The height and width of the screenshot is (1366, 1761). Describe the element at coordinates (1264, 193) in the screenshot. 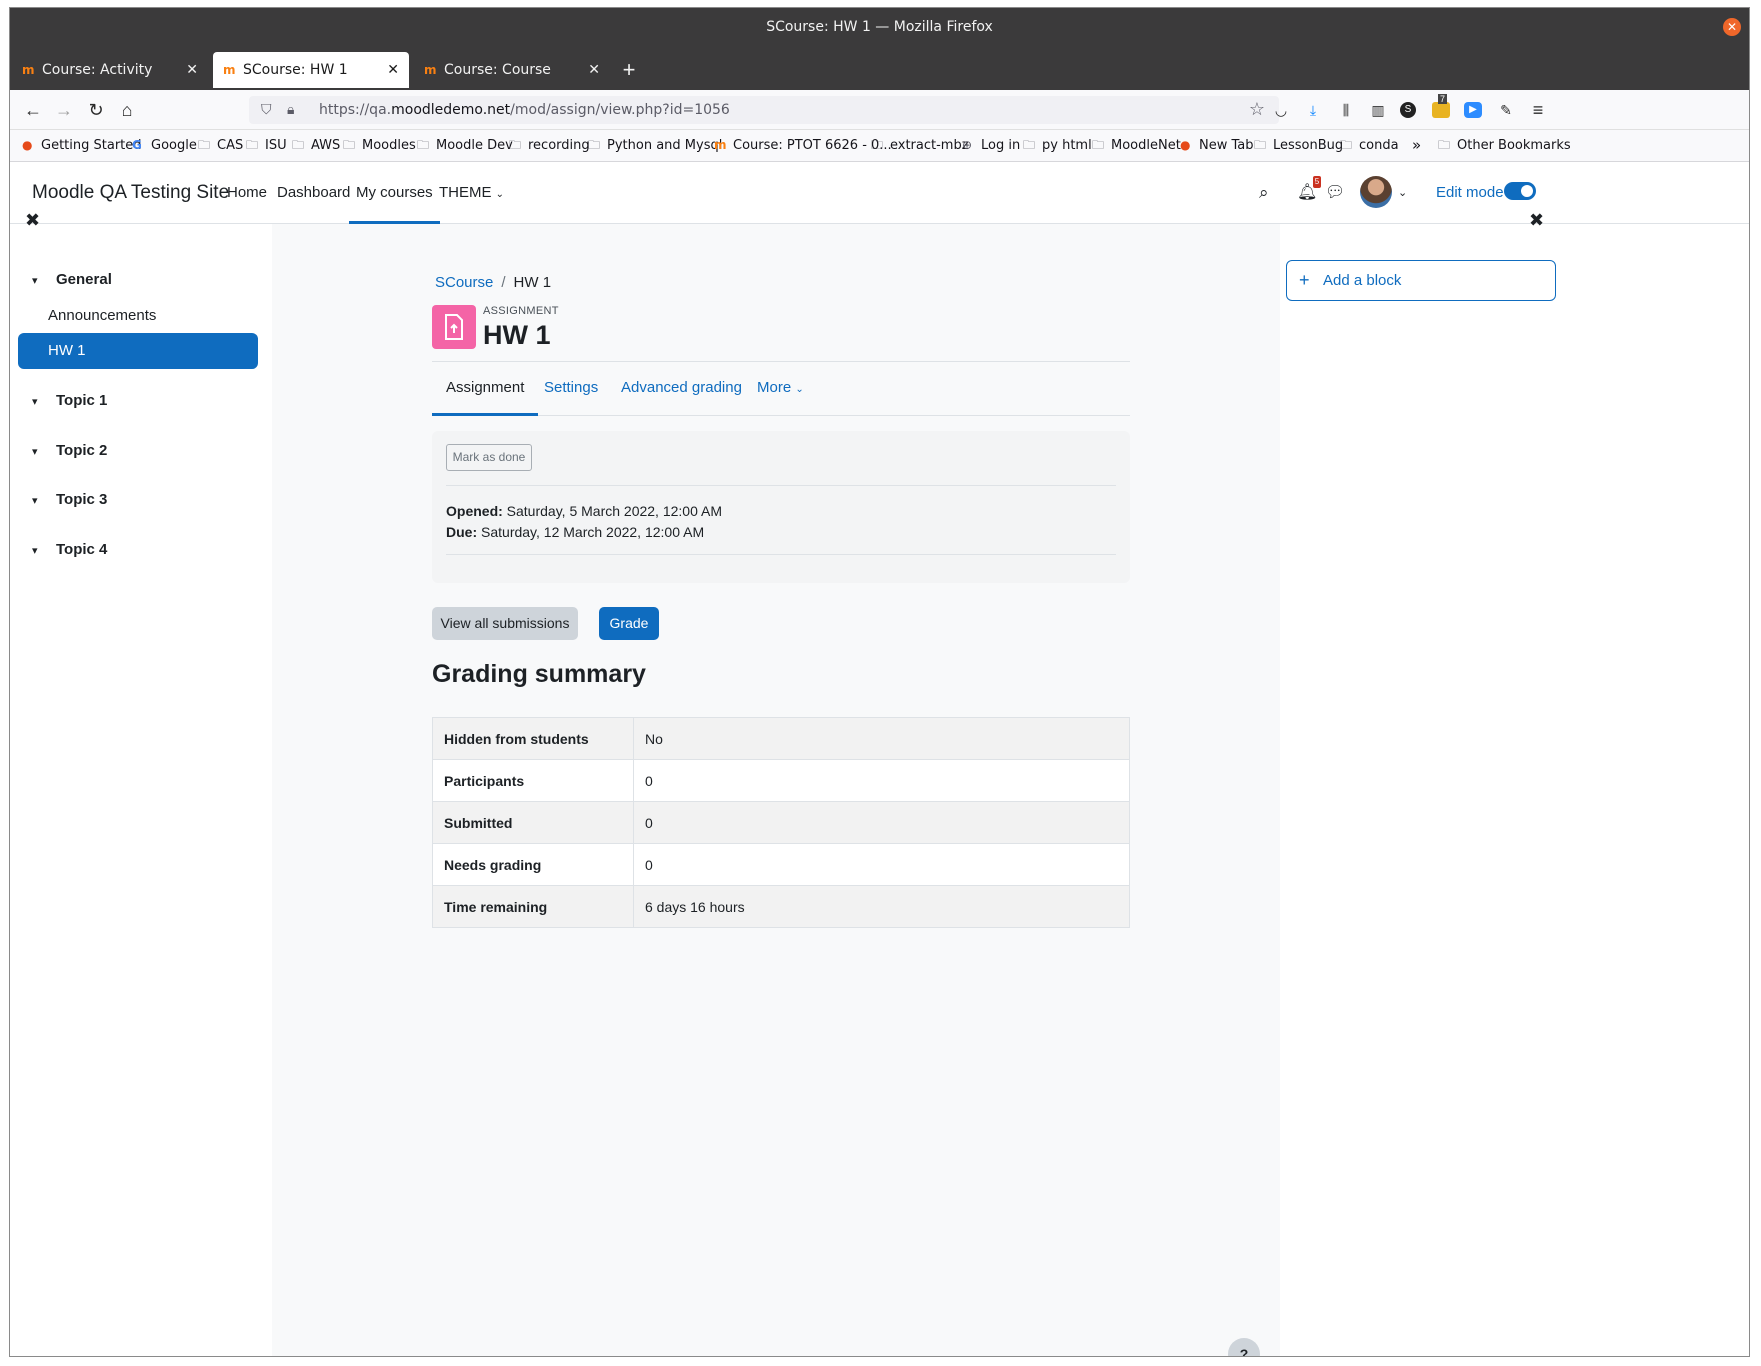

I see `search-icon: ⌕` at that location.